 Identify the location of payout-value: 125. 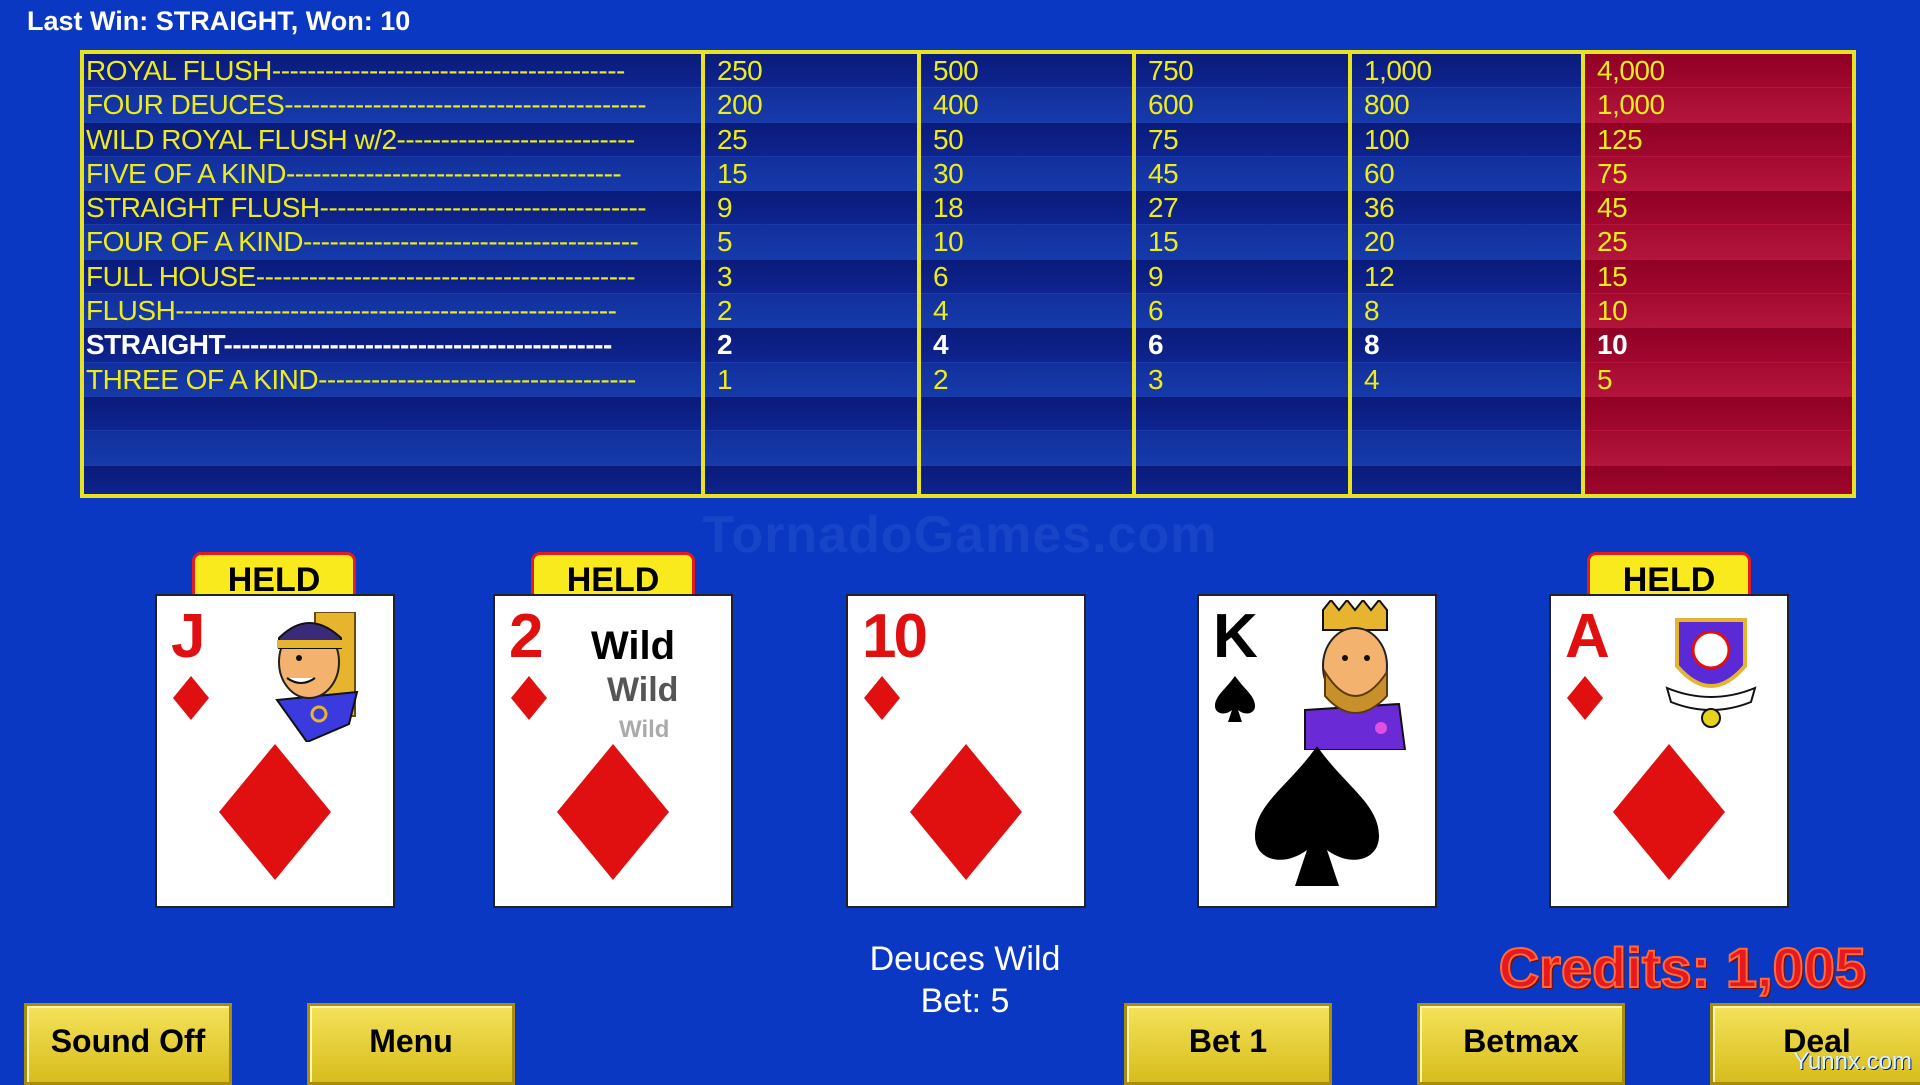
(1620, 139).